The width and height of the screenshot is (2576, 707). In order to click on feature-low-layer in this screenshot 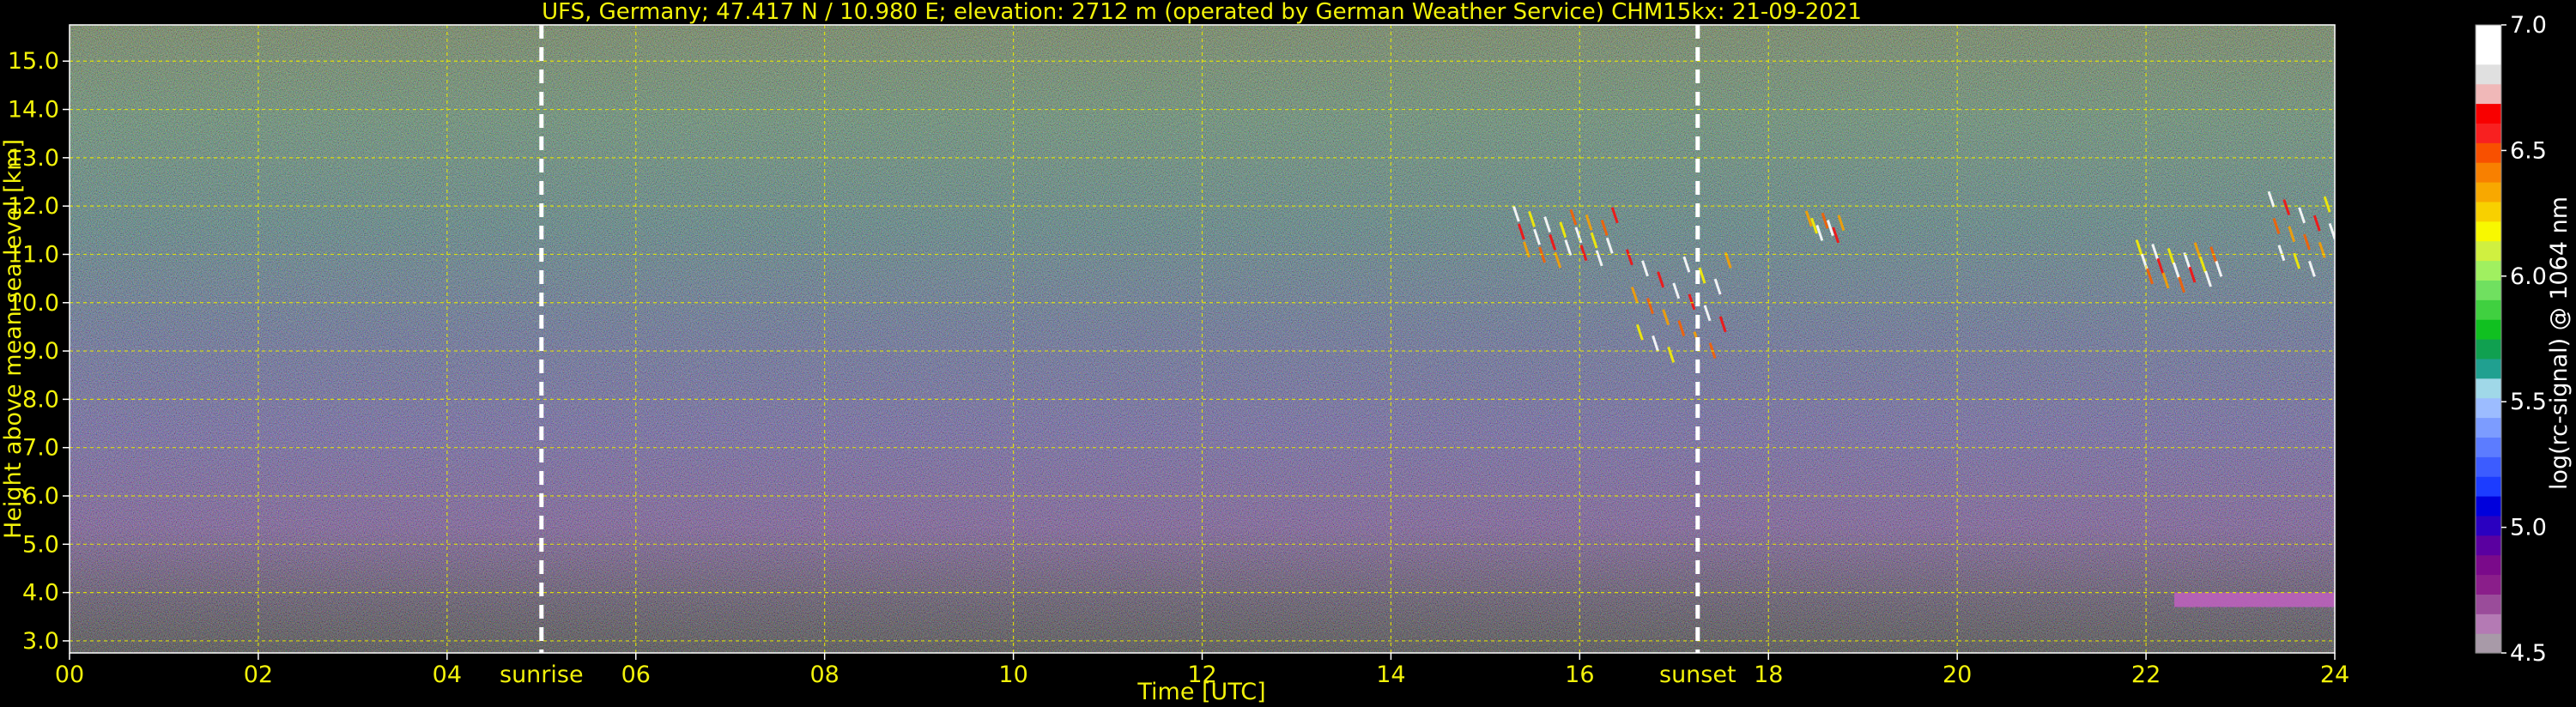, I will do `click(2254, 599)`.